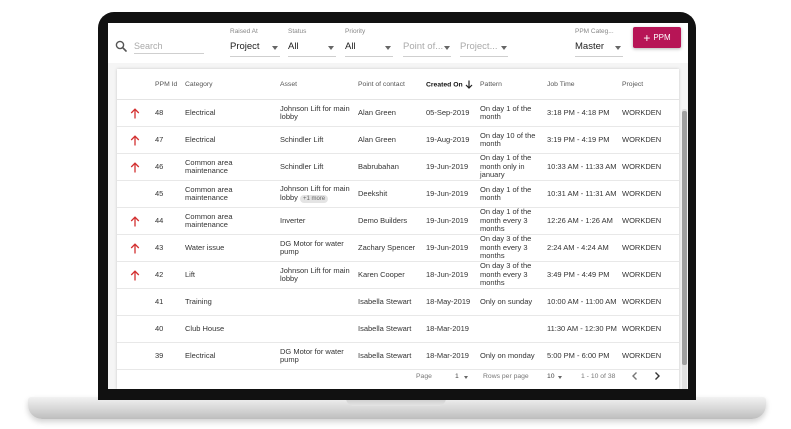  I want to click on ppm-category-filter: PPM Categ... Master, so click(599, 42).